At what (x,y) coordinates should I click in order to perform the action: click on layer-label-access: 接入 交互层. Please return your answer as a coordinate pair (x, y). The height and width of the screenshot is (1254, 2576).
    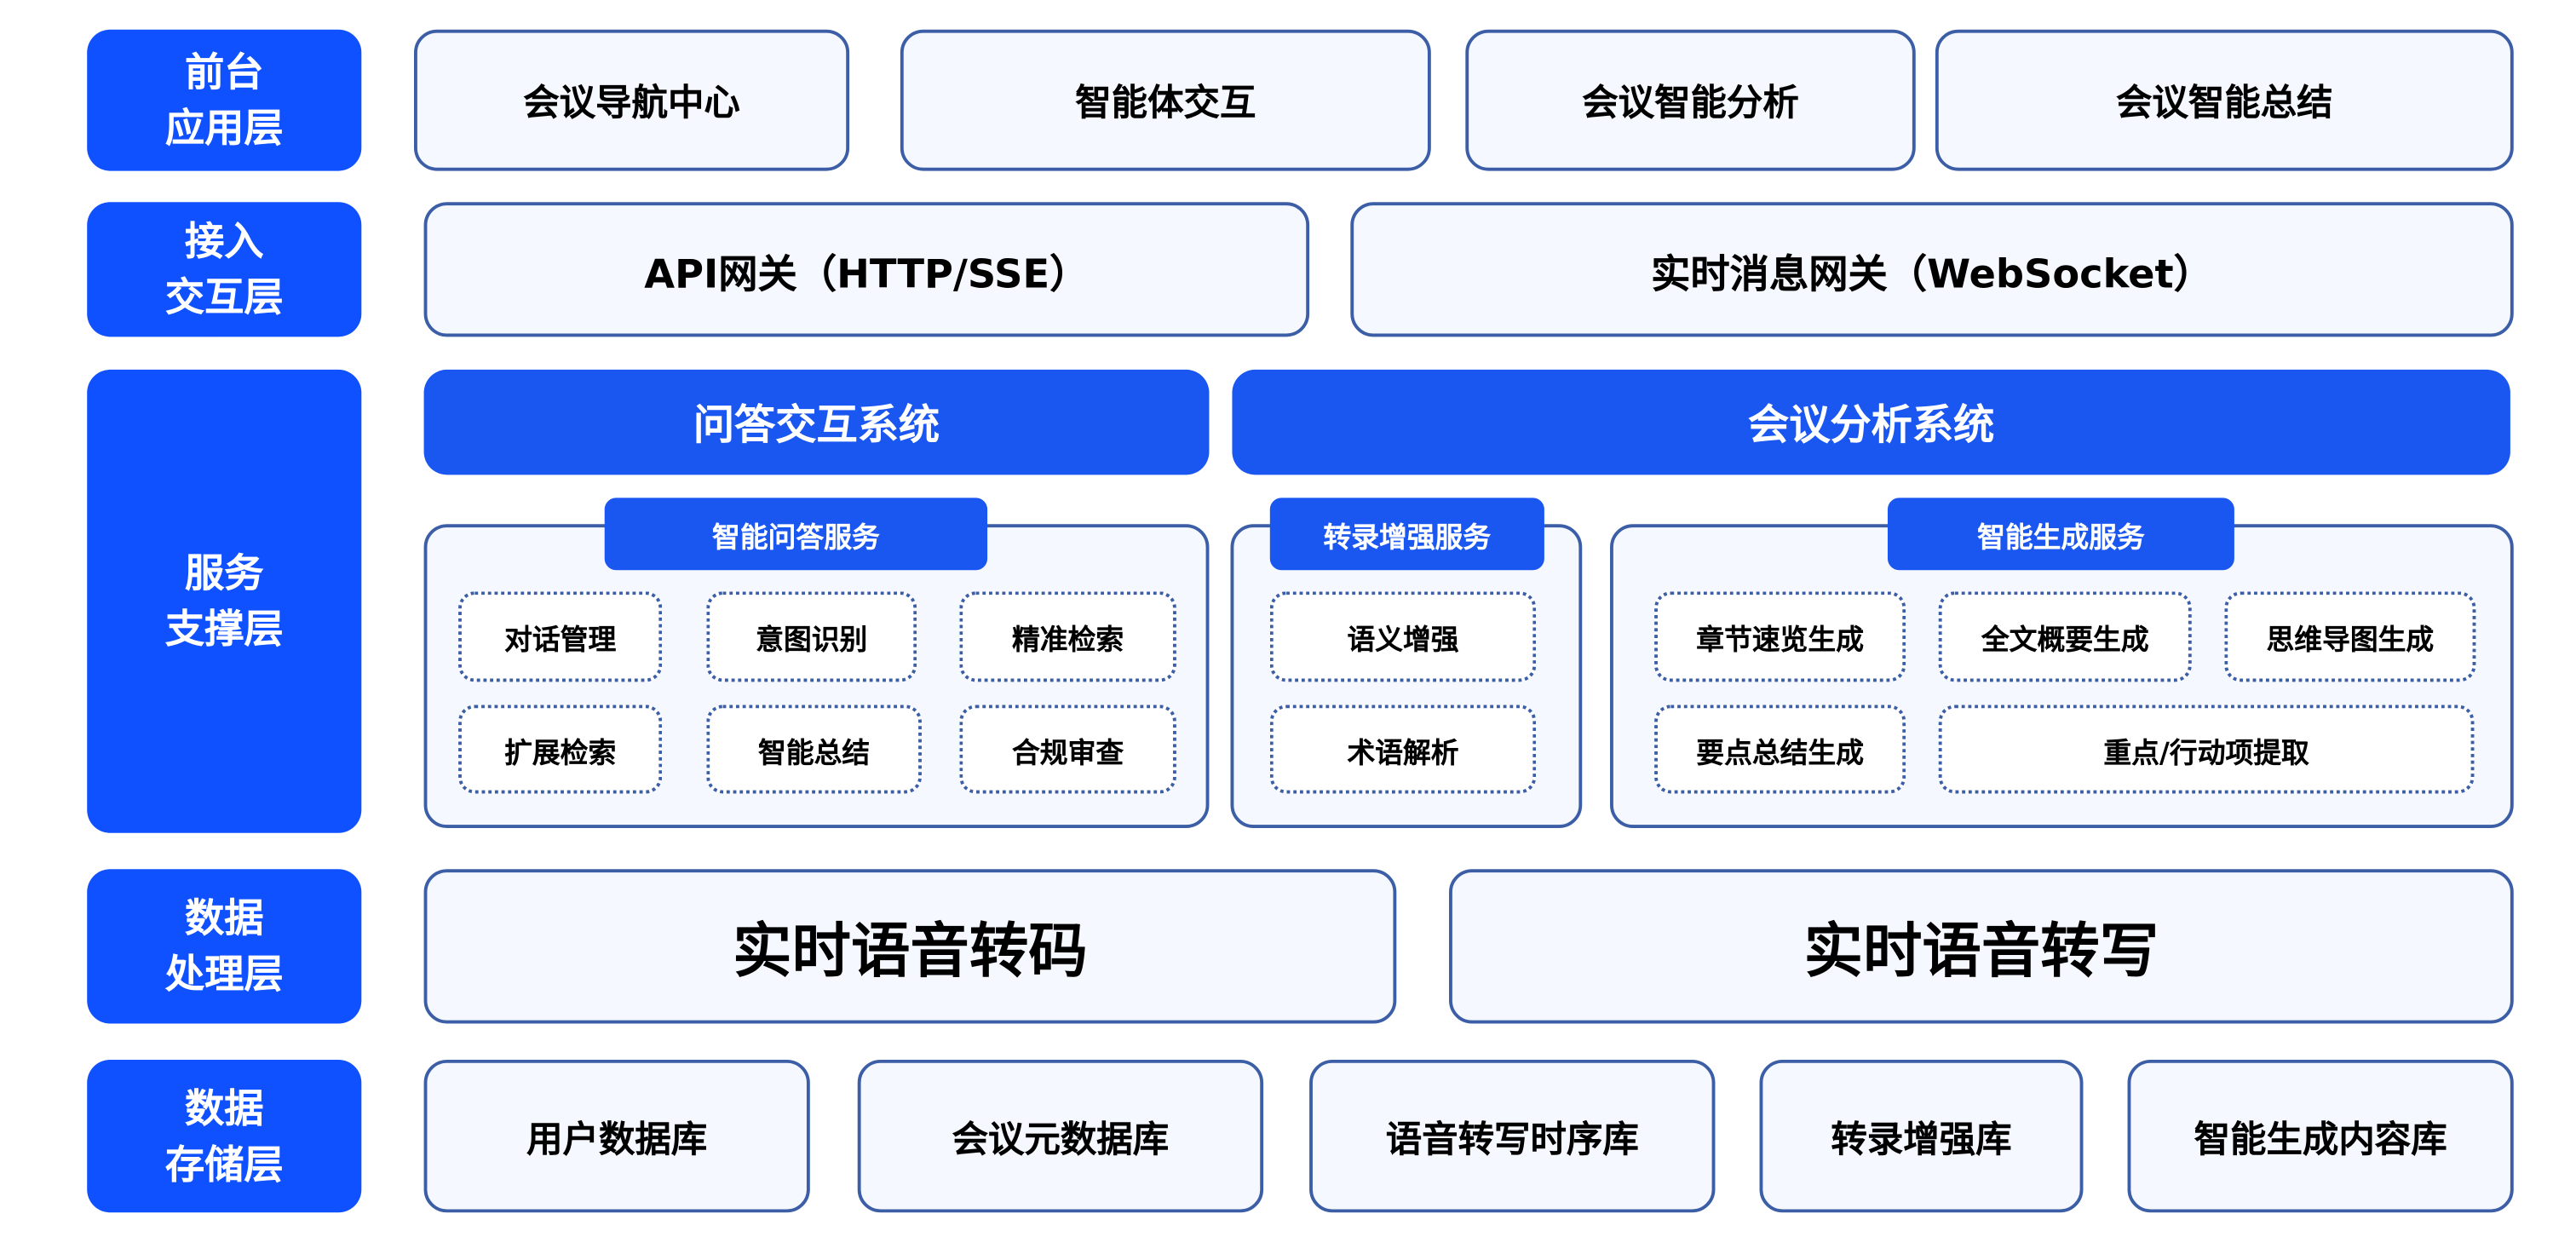
    Looking at the image, I should click on (224, 269).